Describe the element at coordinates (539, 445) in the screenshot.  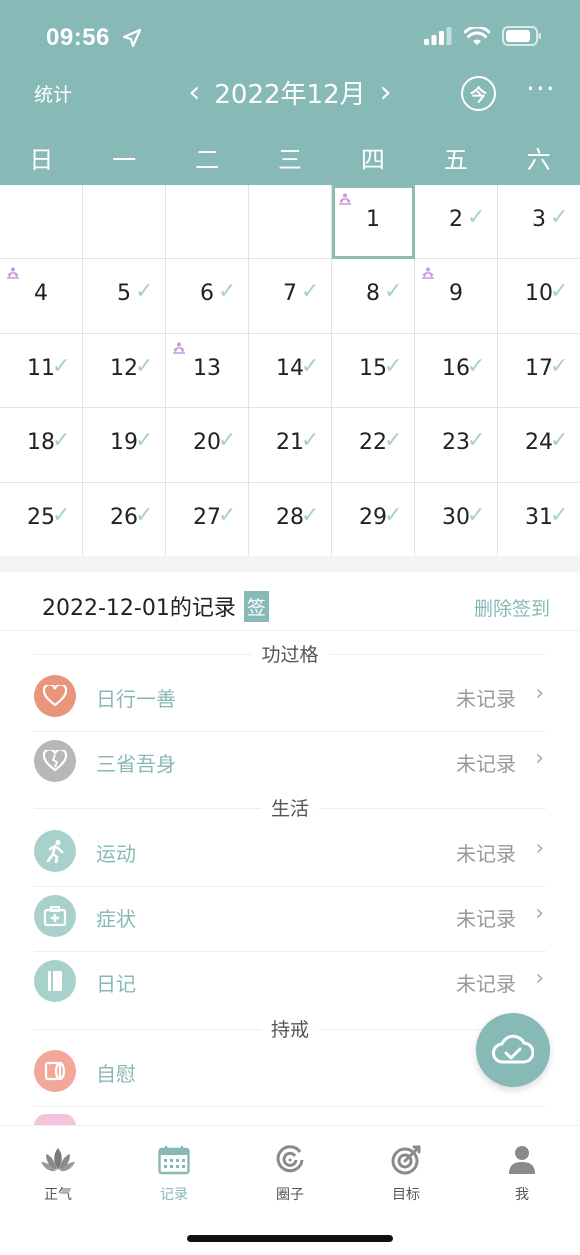
I see `calendar-day-cell: 24 ✓` at that location.